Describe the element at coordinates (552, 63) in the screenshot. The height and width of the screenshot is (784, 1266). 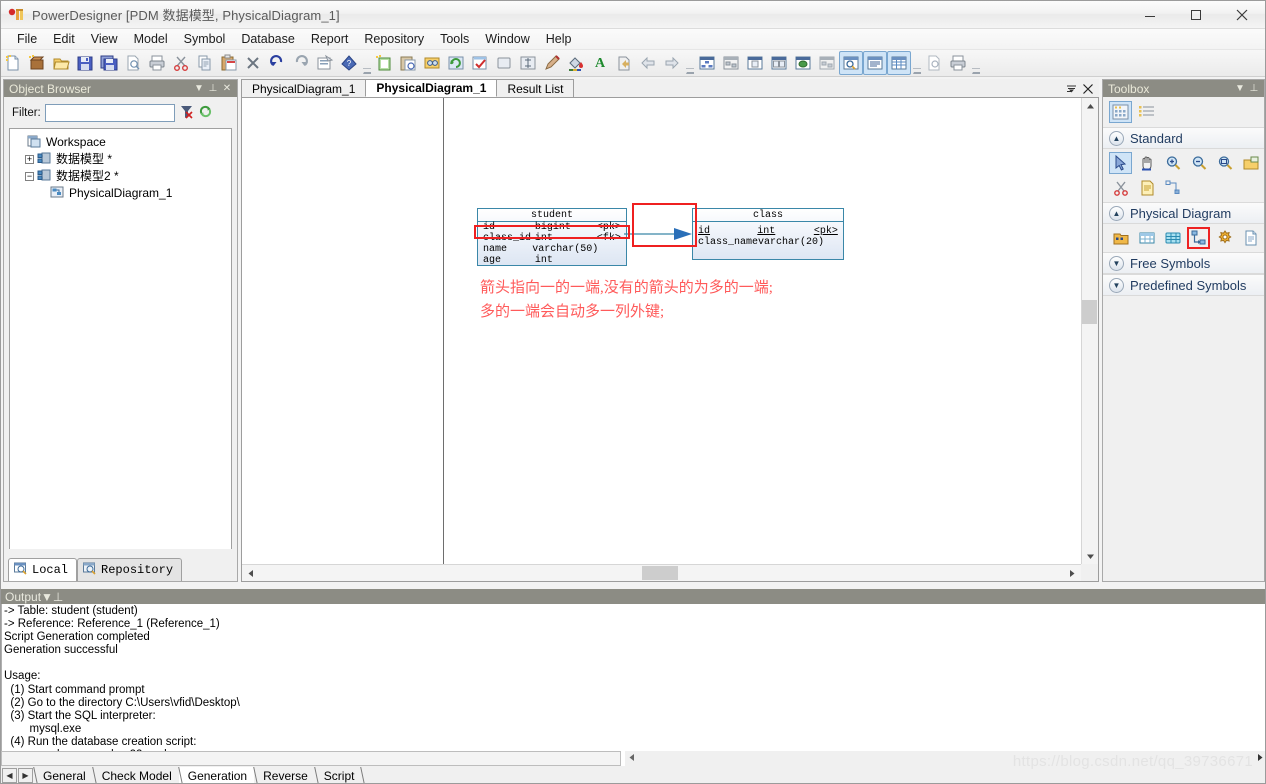
I see `format-brush-icon` at that location.